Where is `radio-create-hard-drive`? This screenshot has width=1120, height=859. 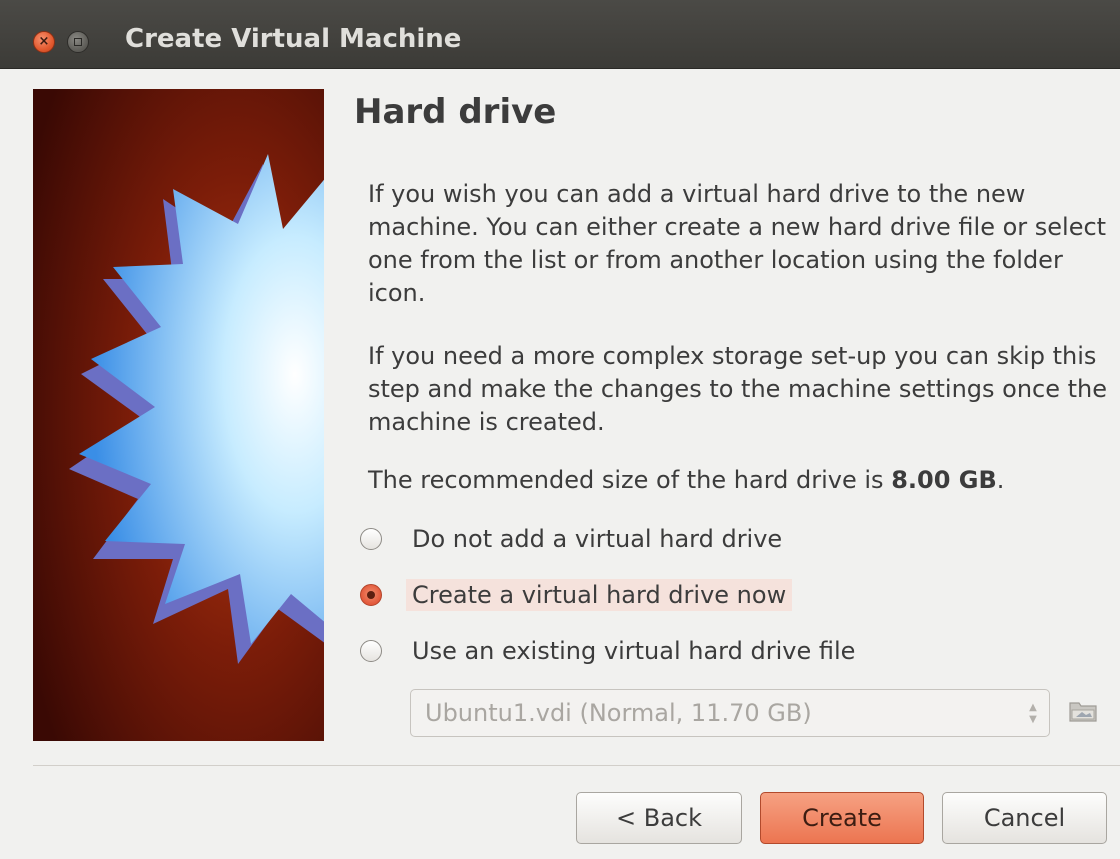
radio-create-hard-drive is located at coordinates (371, 595).